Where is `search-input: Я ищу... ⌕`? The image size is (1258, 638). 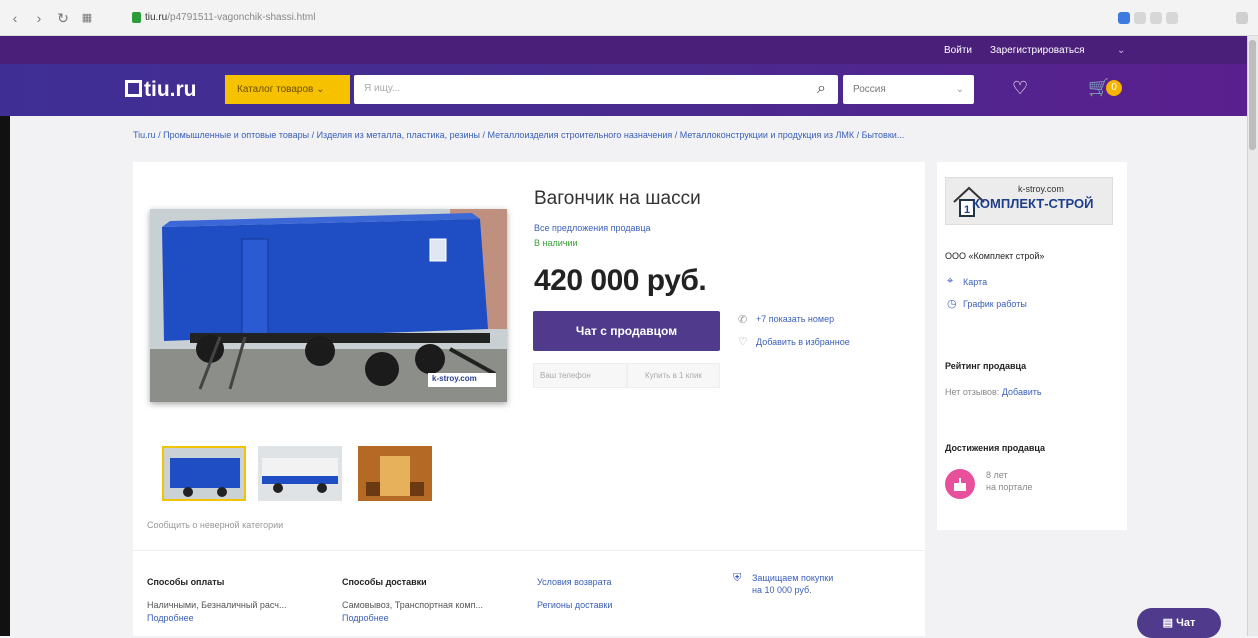
search-input: Я ищу... ⌕ is located at coordinates (596, 89).